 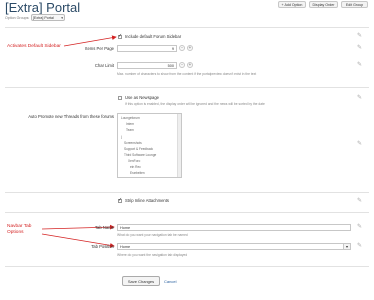 What do you see at coordinates (138, 149) in the screenshot?
I see `list-item: Support & Feedback` at bounding box center [138, 149].